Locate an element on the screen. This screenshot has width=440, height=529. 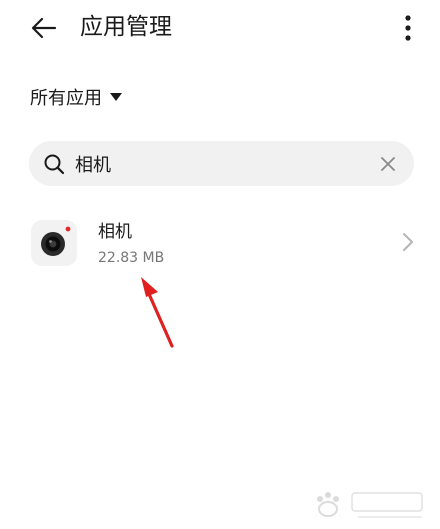
annotation-arrow-icon is located at coordinates (157, 312).